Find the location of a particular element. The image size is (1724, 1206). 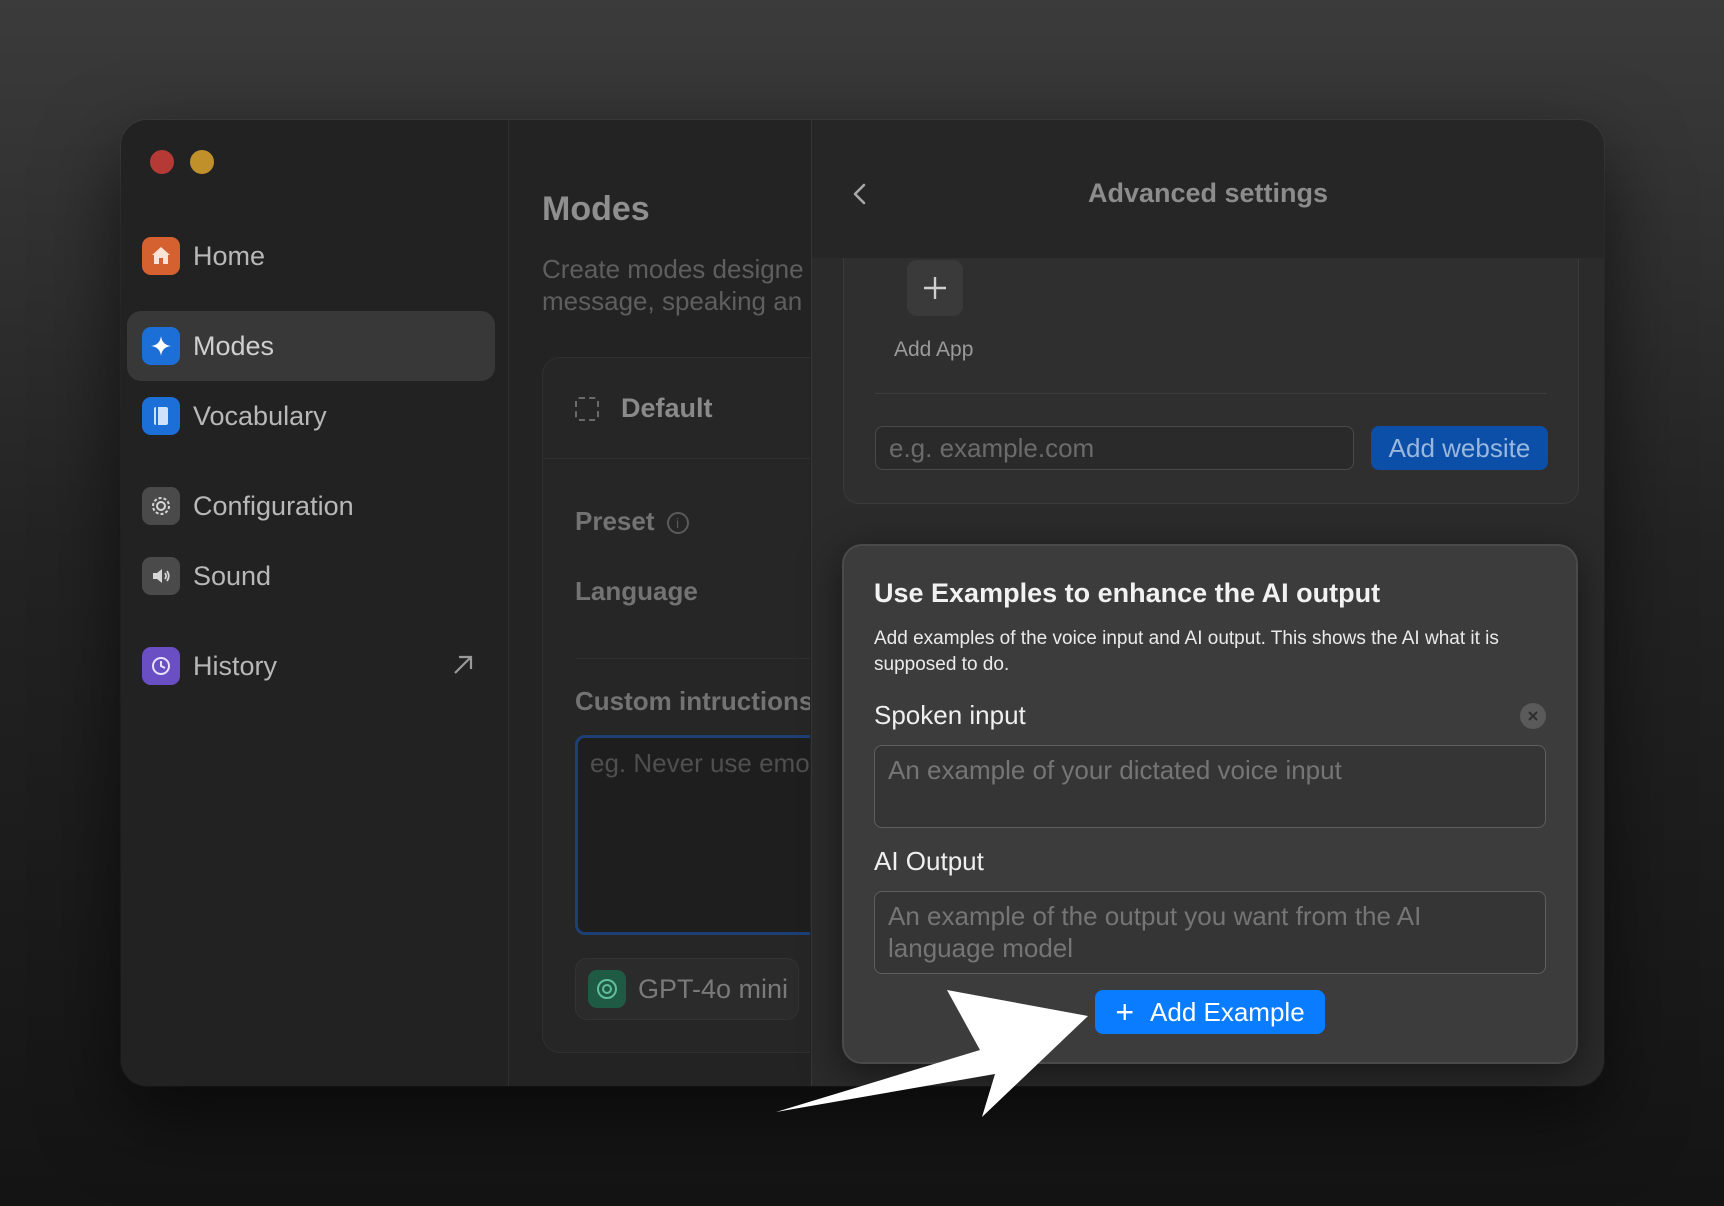

sidebar-item-label: Configuration is located at coordinates (273, 505).